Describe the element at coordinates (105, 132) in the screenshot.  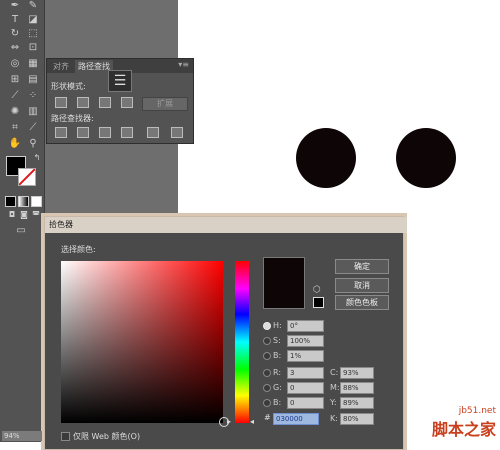
I see `merge-button` at that location.